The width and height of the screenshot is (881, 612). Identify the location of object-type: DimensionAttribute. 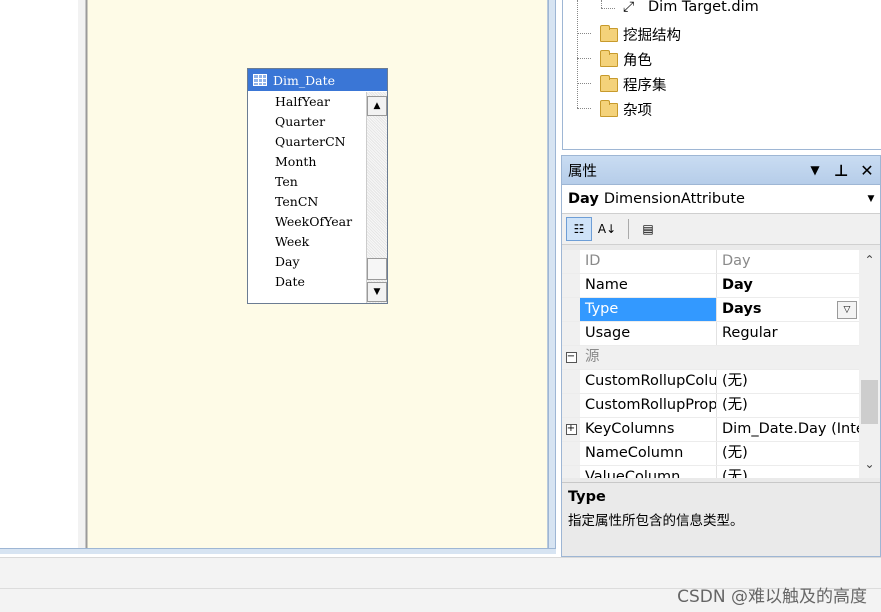
(674, 199).